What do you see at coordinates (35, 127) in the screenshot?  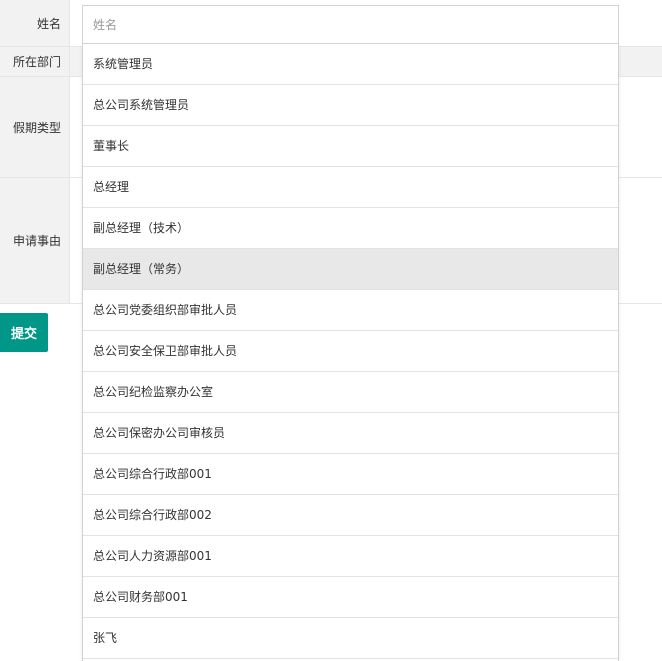 I see `leave-type-label: 假期类型` at bounding box center [35, 127].